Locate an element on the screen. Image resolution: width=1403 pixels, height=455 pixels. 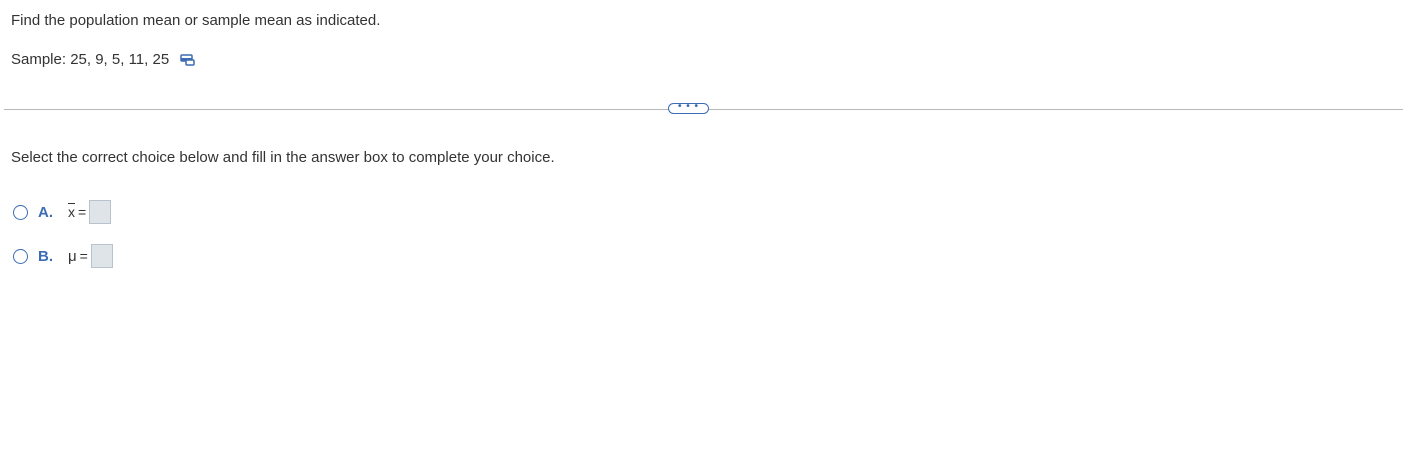
expand-more-button: • • • is located at coordinates (688, 107).